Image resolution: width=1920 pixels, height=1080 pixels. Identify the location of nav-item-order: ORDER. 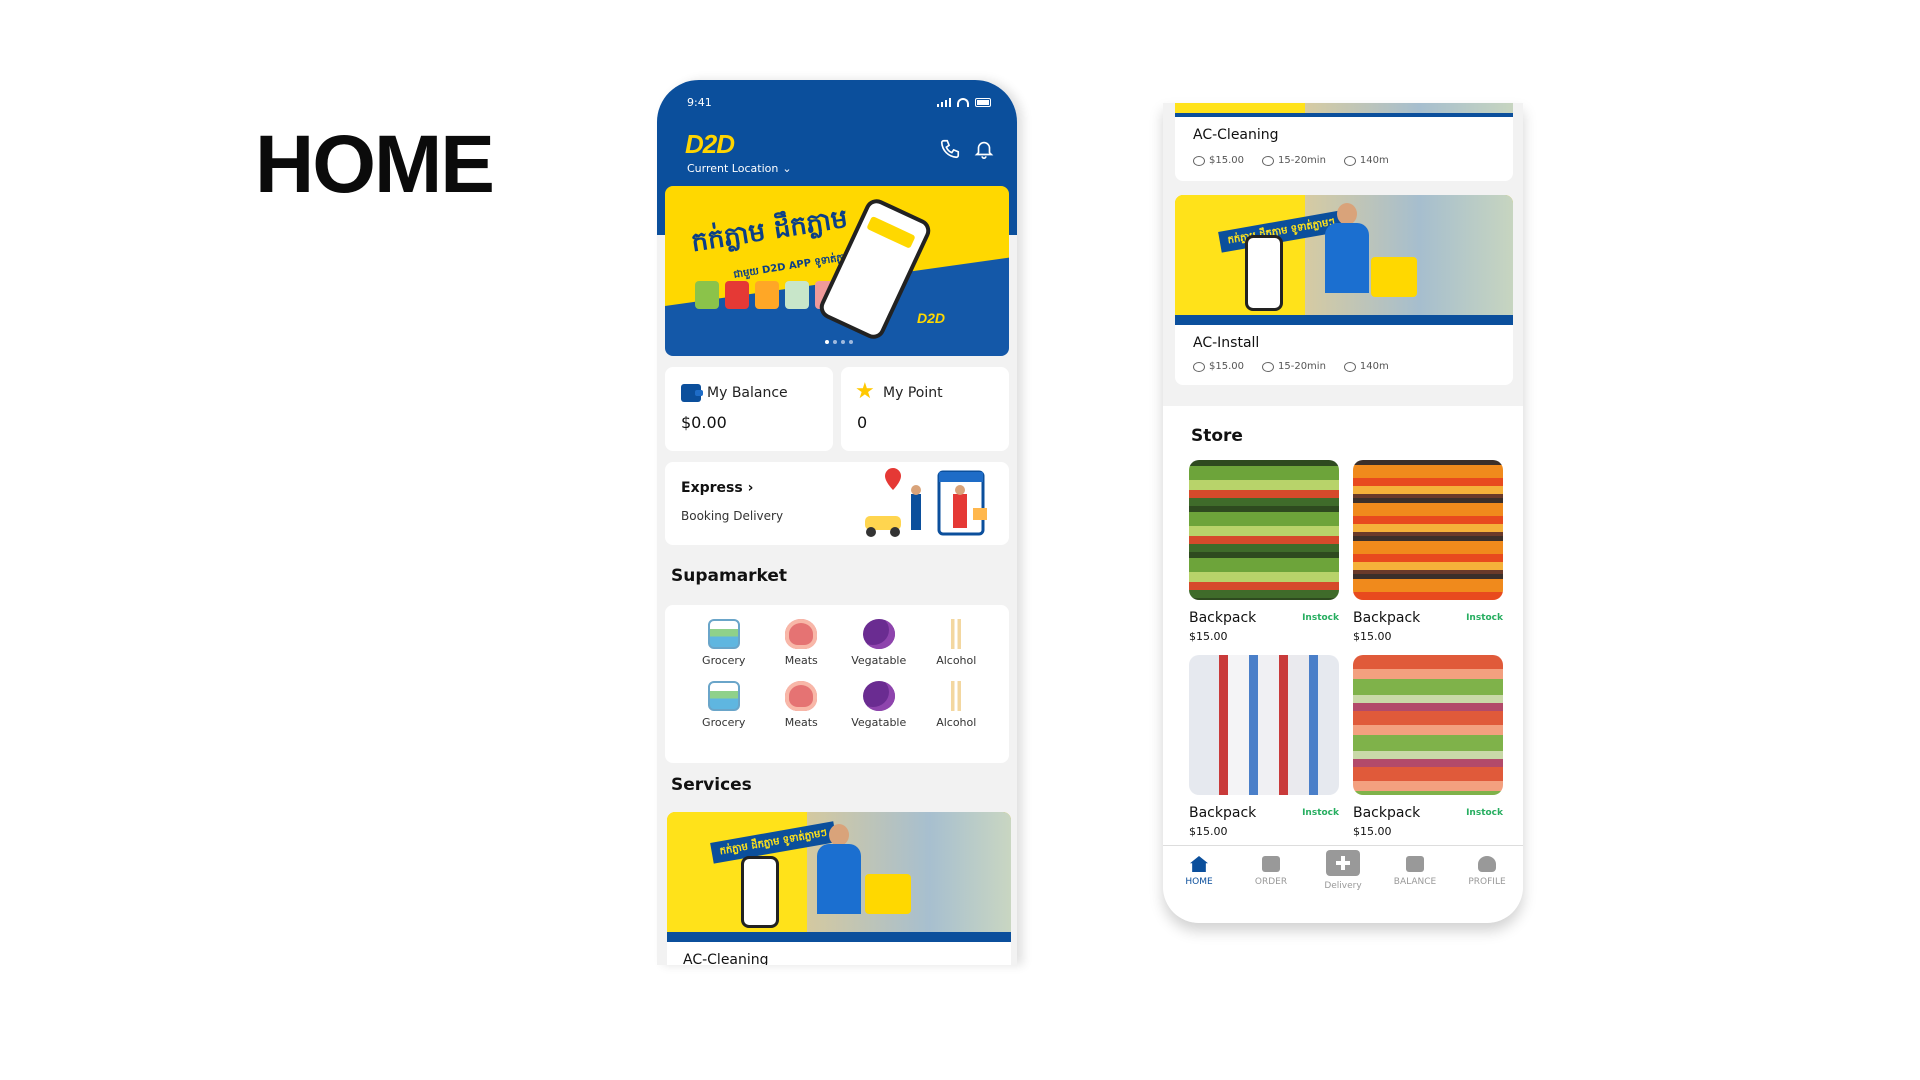
(1271, 871).